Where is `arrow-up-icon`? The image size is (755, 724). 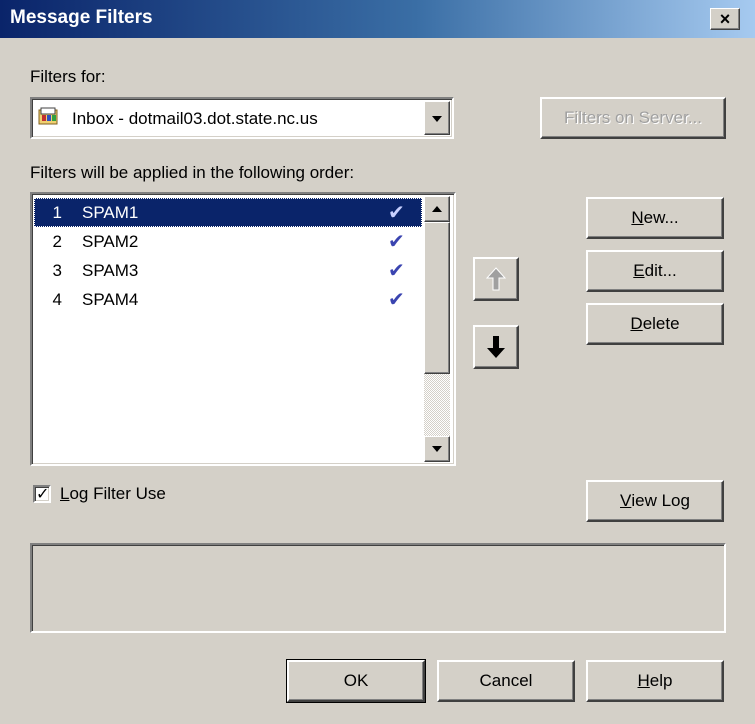
arrow-up-icon is located at coordinates (496, 279).